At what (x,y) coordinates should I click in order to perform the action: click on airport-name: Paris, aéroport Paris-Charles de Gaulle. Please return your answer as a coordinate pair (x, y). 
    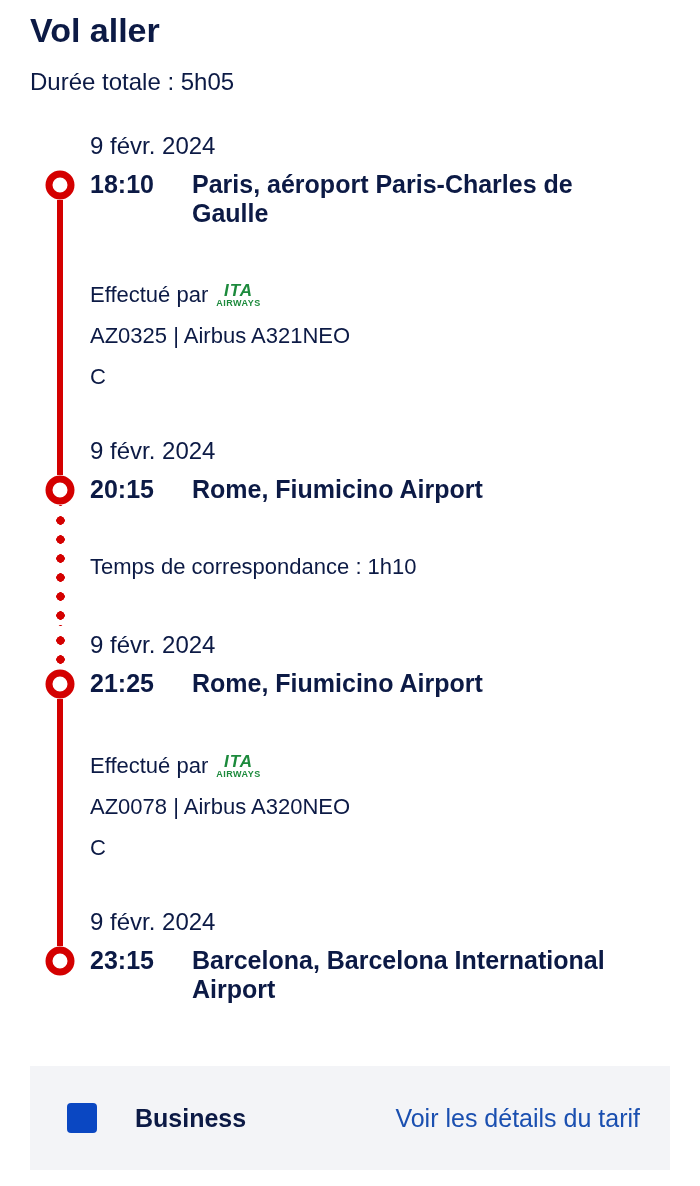
    Looking at the image, I should click on (383, 199).